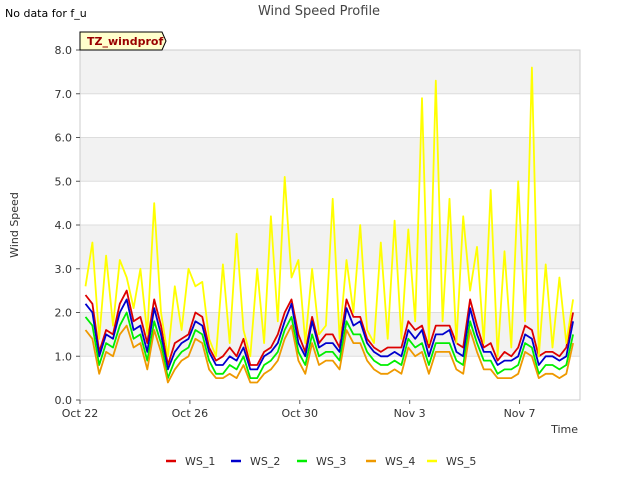 The width and height of the screenshot is (640, 480). Describe the element at coordinates (200, 461) in the screenshot. I see `legend-label-ws_1: WS_1` at that location.